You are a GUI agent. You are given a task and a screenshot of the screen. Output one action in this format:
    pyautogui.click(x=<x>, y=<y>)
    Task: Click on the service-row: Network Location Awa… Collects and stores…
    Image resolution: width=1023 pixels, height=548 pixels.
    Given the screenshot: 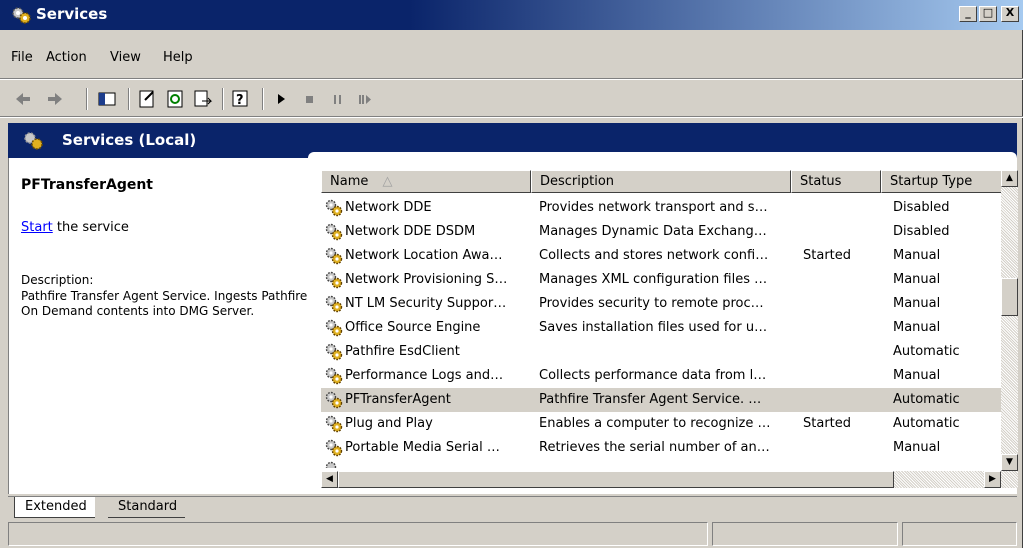 What is the action you would take?
    pyautogui.click(x=664, y=256)
    